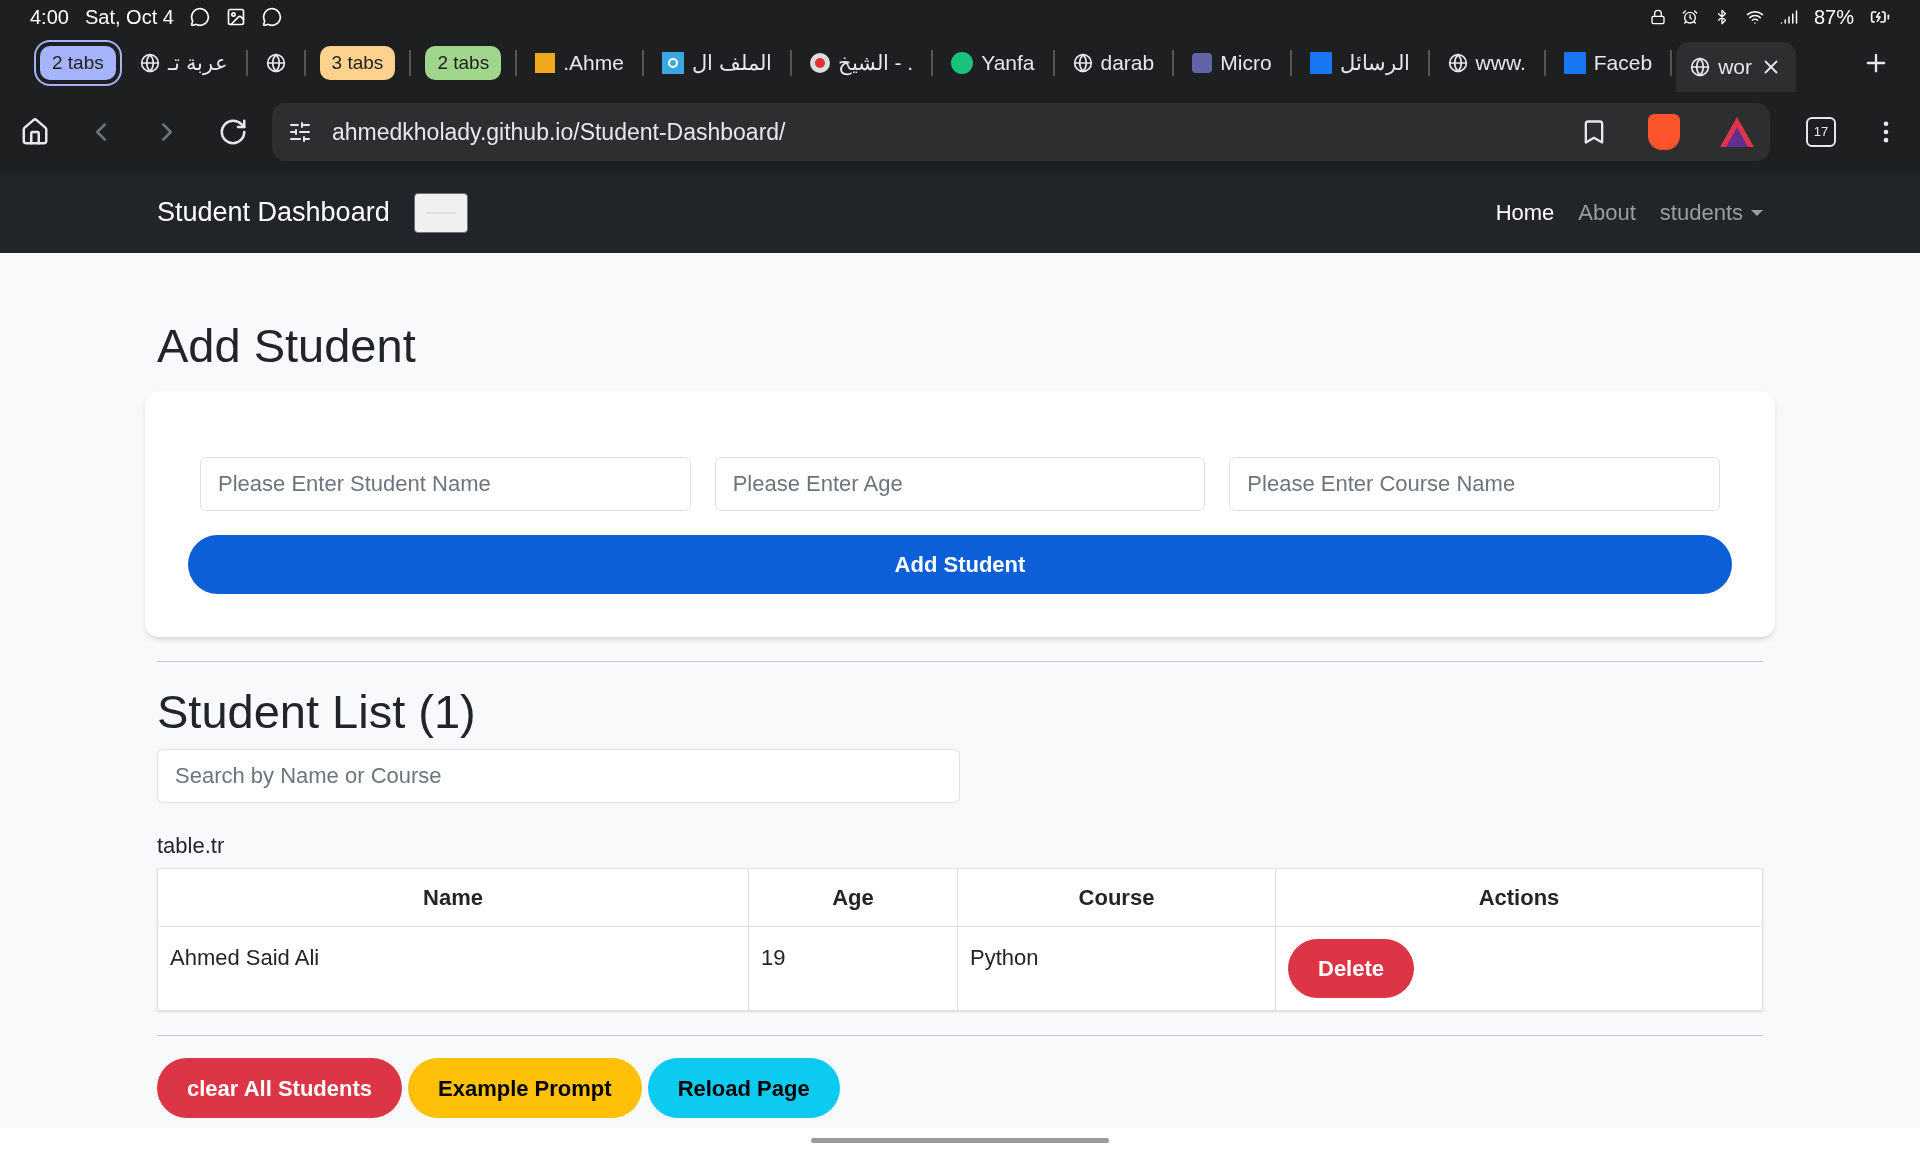  What do you see at coordinates (853, 968) in the screenshot?
I see `table-cell: 19` at bounding box center [853, 968].